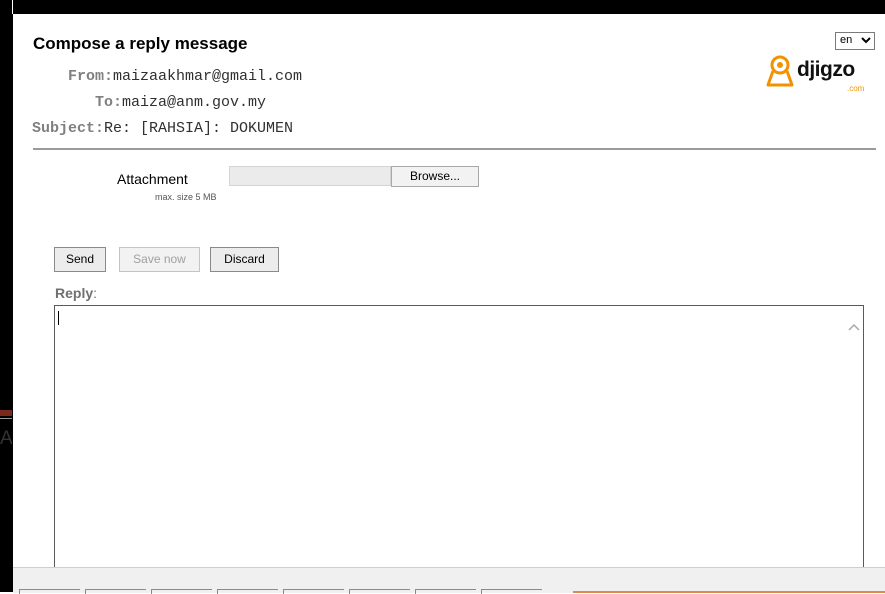  I want to click on djigzo-logo: djigzo .com, so click(820, 79).